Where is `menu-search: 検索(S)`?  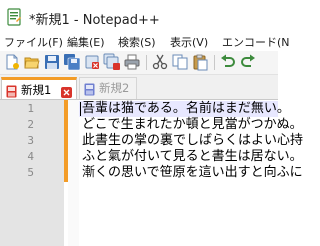 menu-search: 検索(S) is located at coordinates (137, 42).